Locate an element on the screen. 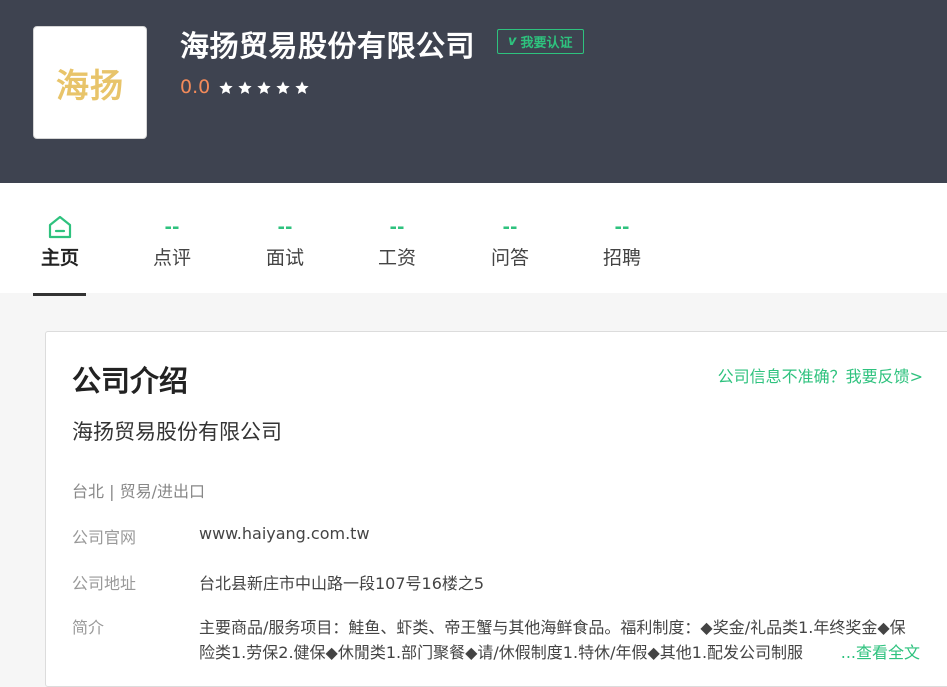 This screenshot has width=947, height=687. address-value: 台北县新庄市中山路一段107号16楼之5 is located at coordinates (342, 583).